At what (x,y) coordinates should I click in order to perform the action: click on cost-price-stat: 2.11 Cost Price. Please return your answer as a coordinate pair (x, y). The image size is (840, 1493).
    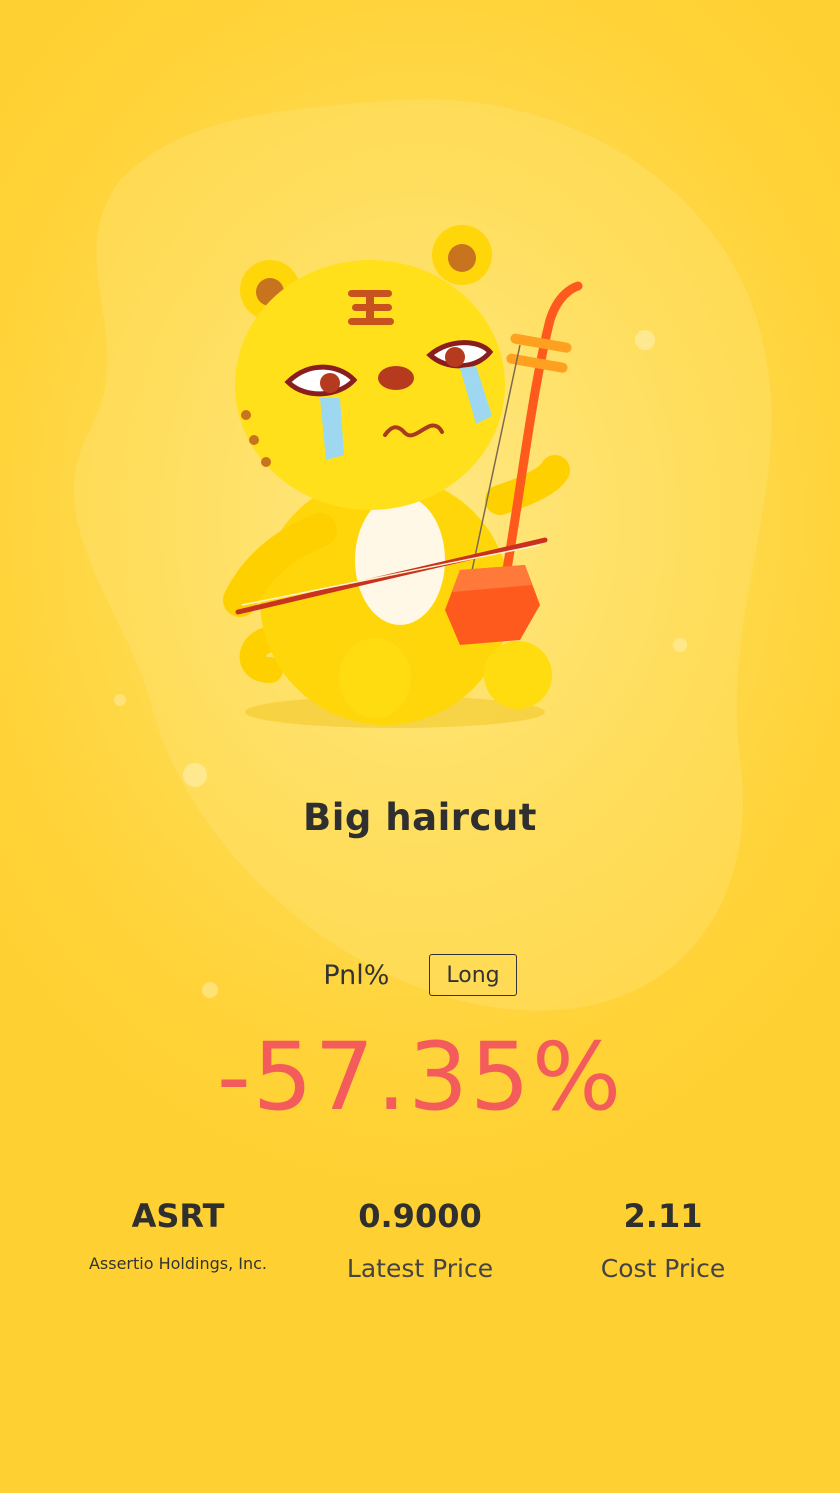
    Looking at the image, I should click on (663, 1239).